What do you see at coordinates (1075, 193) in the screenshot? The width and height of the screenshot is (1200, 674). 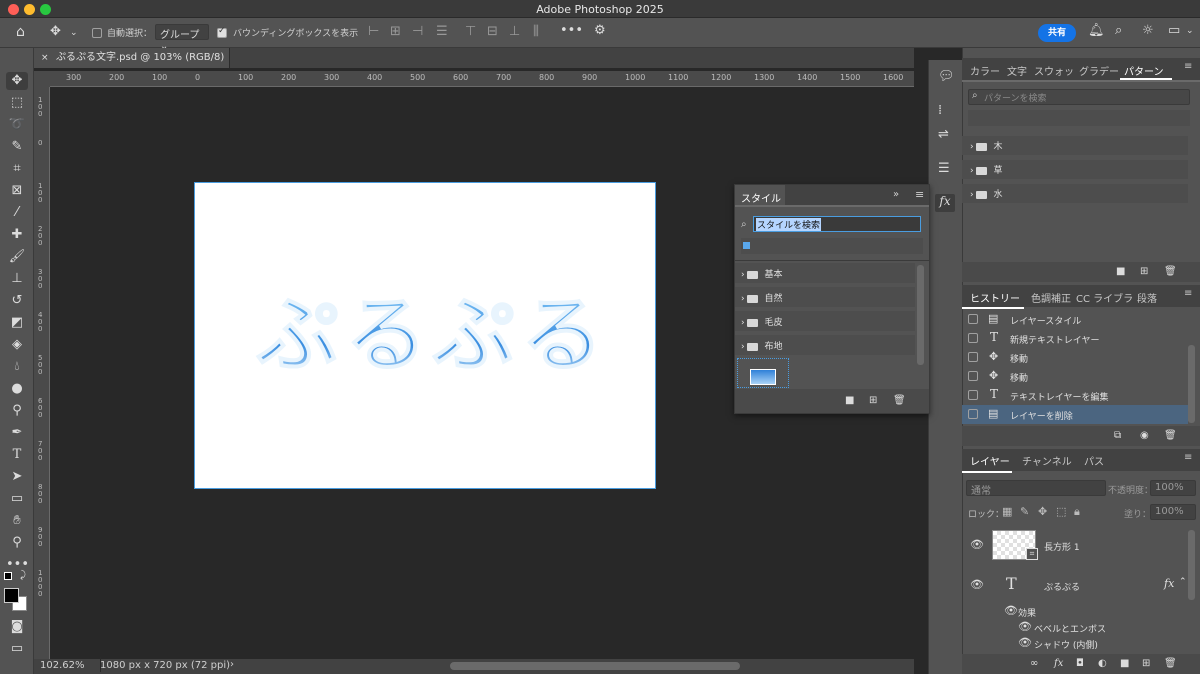 I see `pattern-folder-water: › 水` at bounding box center [1075, 193].